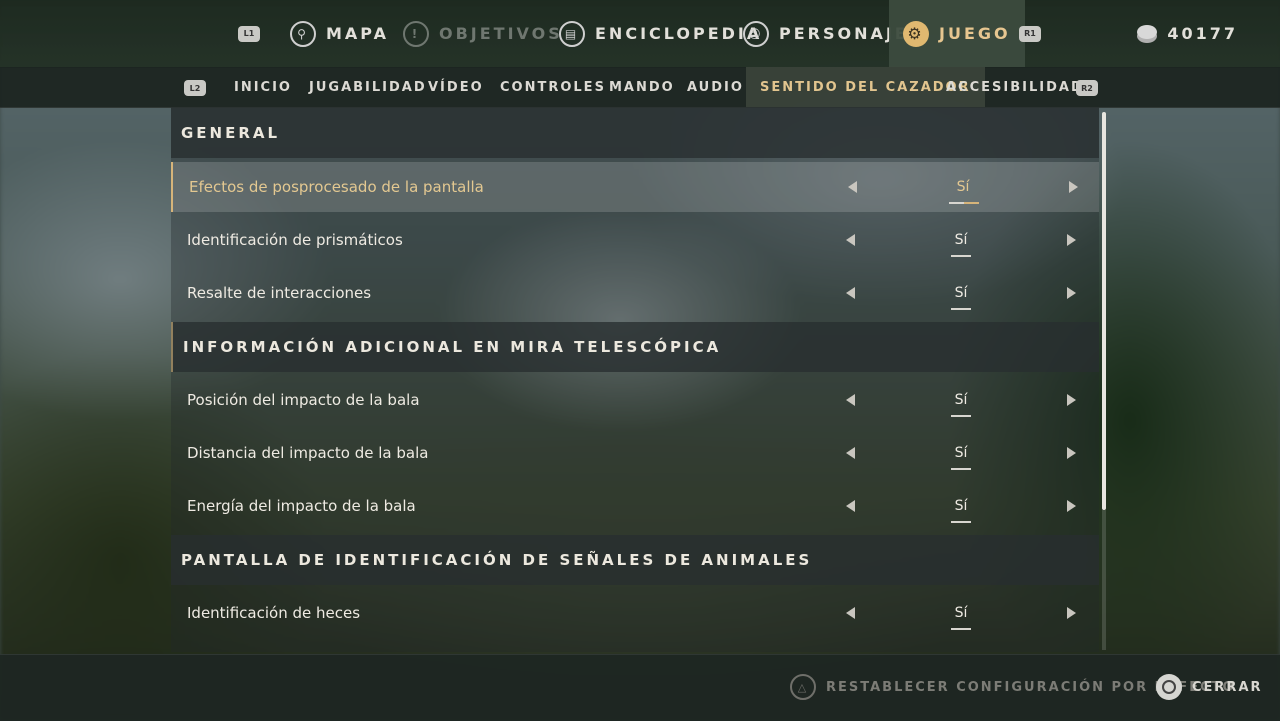  I want to click on coins-icon, so click(1147, 31).